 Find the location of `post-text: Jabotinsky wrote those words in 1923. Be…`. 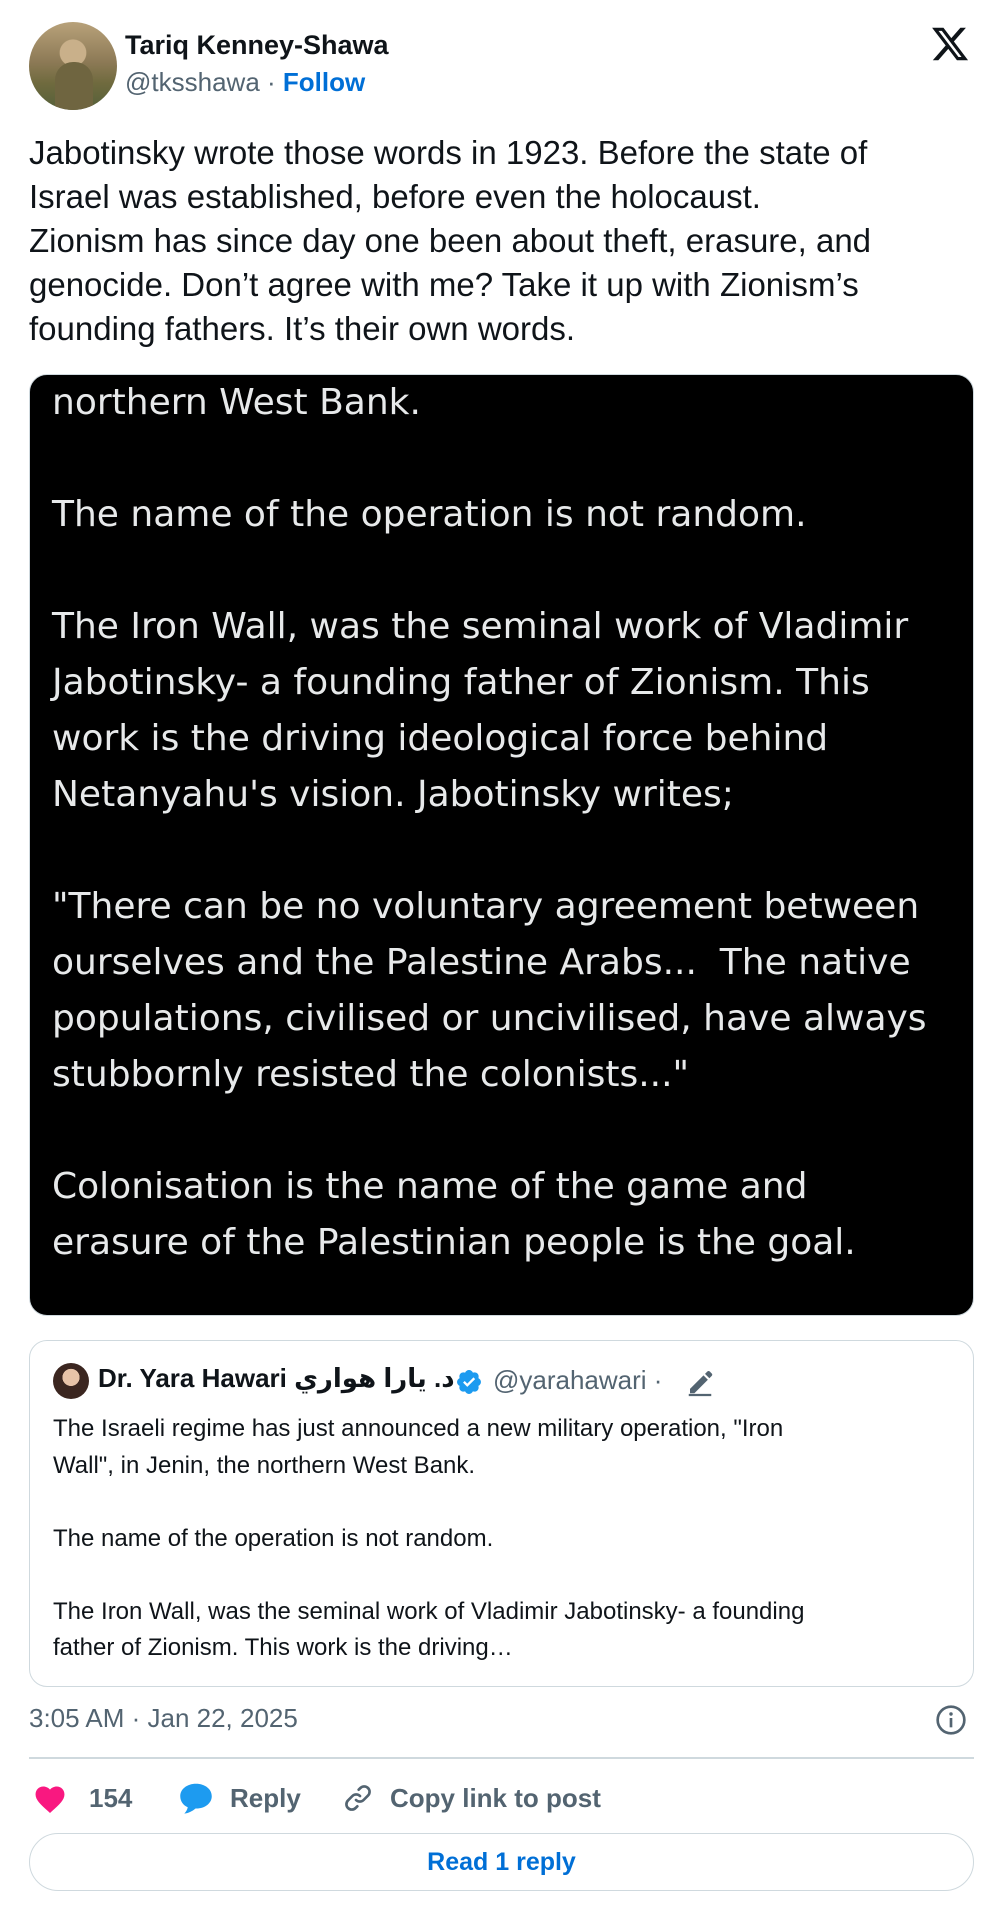

post-text: Jabotinsky wrote those words in 1923. Be… is located at coordinates (450, 240).